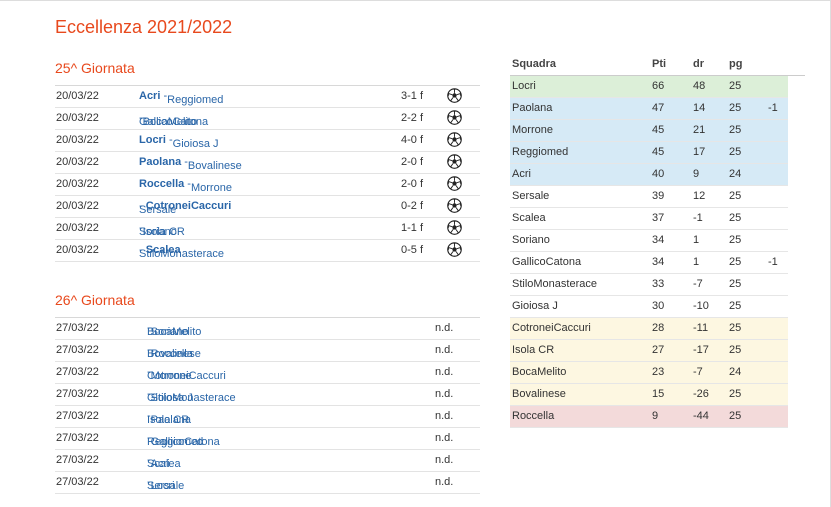 The height and width of the screenshot is (507, 831). What do you see at coordinates (658, 174) in the screenshot?
I see `team-points: 40` at bounding box center [658, 174].